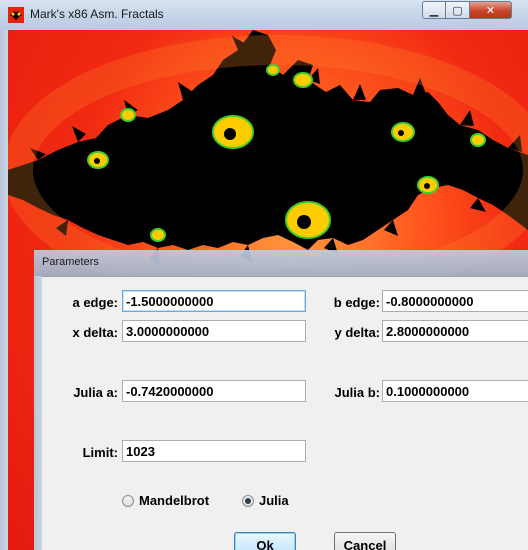 Image resolution: width=528 pixels, height=550 pixels. I want to click on window-title: Mark's x86 Asm. Fractals, so click(97, 14).